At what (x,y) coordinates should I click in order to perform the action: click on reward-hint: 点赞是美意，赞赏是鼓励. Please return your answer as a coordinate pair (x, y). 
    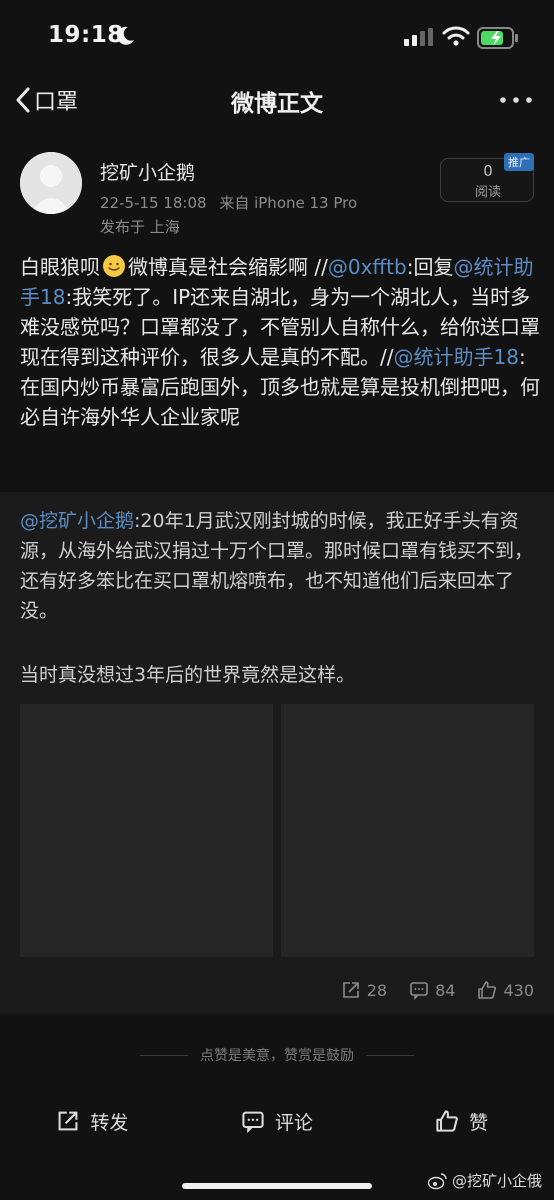
    Looking at the image, I should click on (277, 1055).